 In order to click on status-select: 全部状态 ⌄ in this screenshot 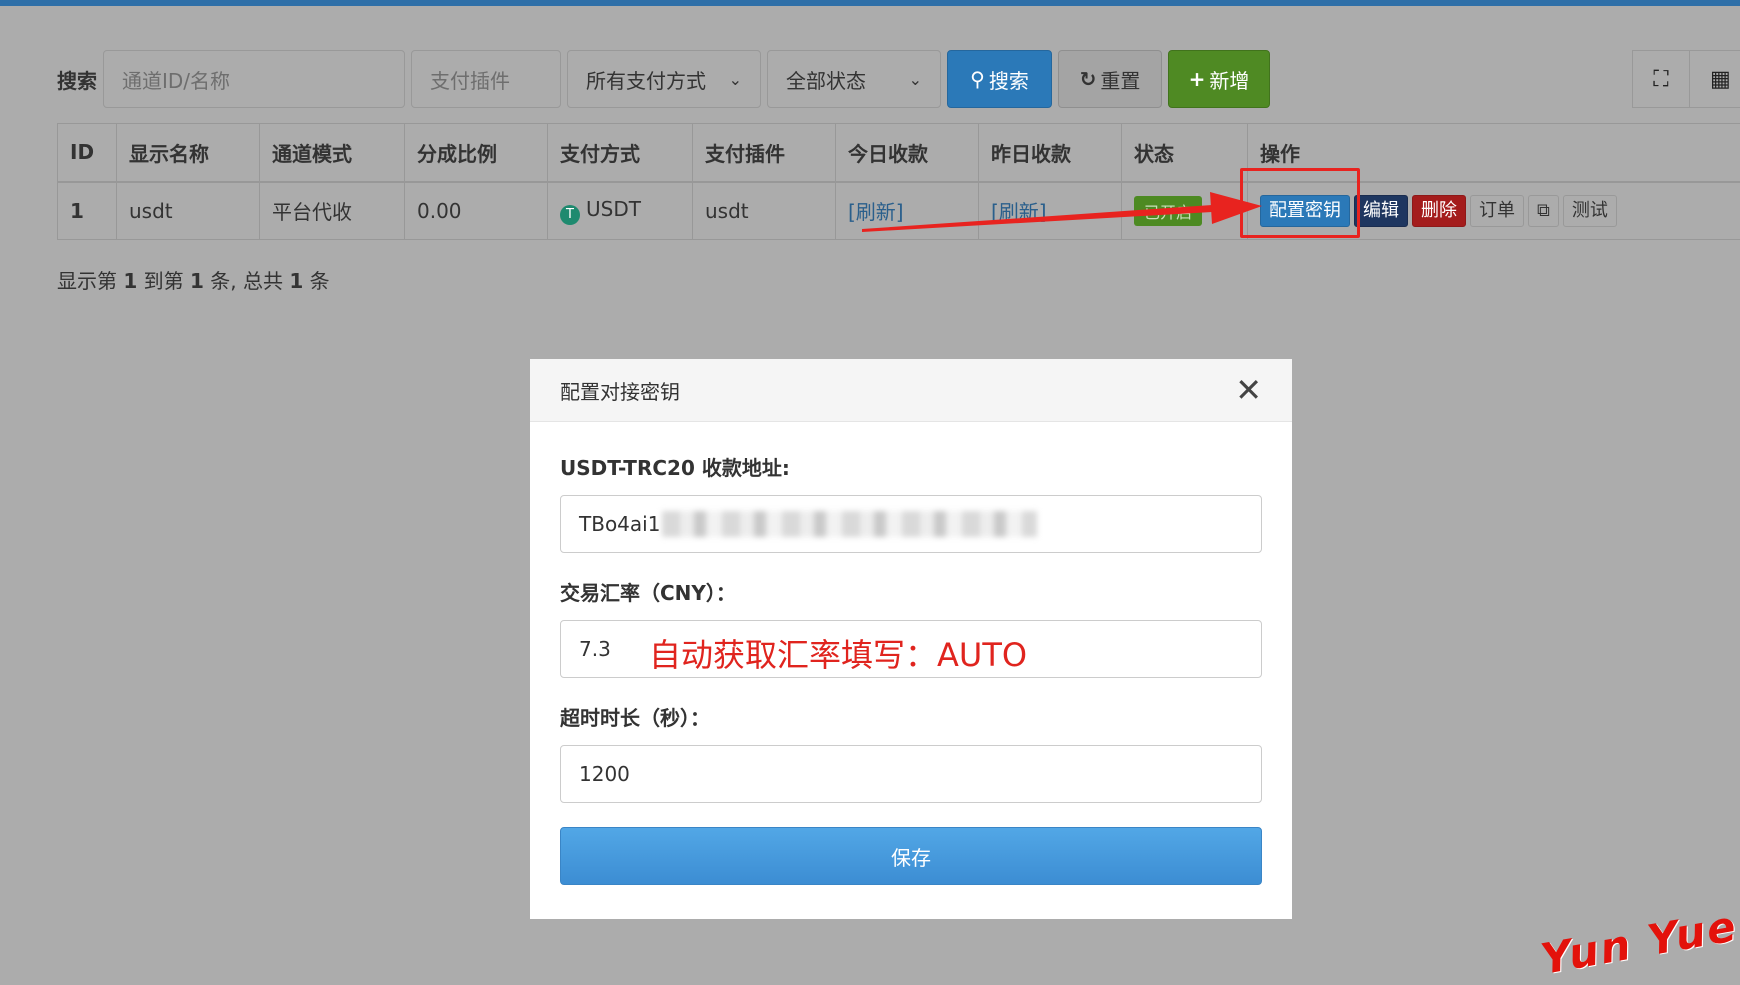, I will do `click(854, 79)`.